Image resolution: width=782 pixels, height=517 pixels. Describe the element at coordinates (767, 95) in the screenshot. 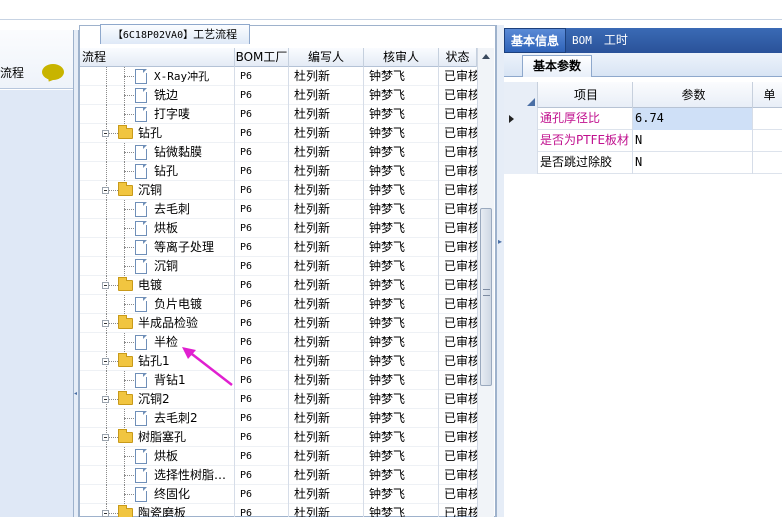

I see `column-header-unit: 单` at that location.